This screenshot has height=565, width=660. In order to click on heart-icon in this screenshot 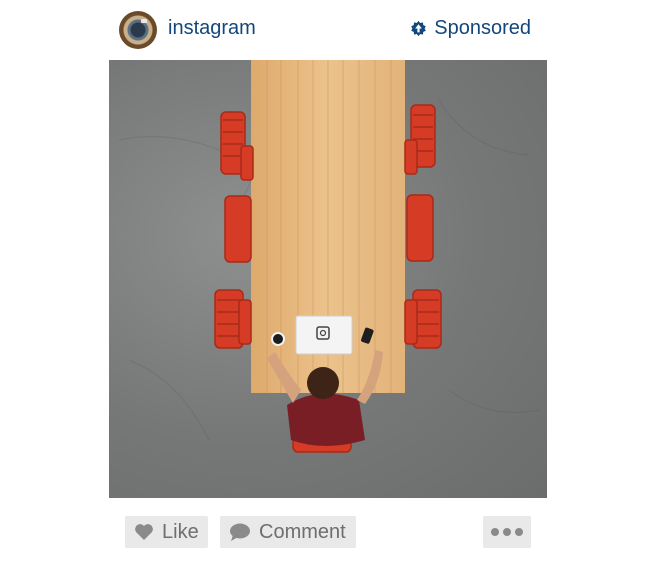, I will do `click(144, 532)`.